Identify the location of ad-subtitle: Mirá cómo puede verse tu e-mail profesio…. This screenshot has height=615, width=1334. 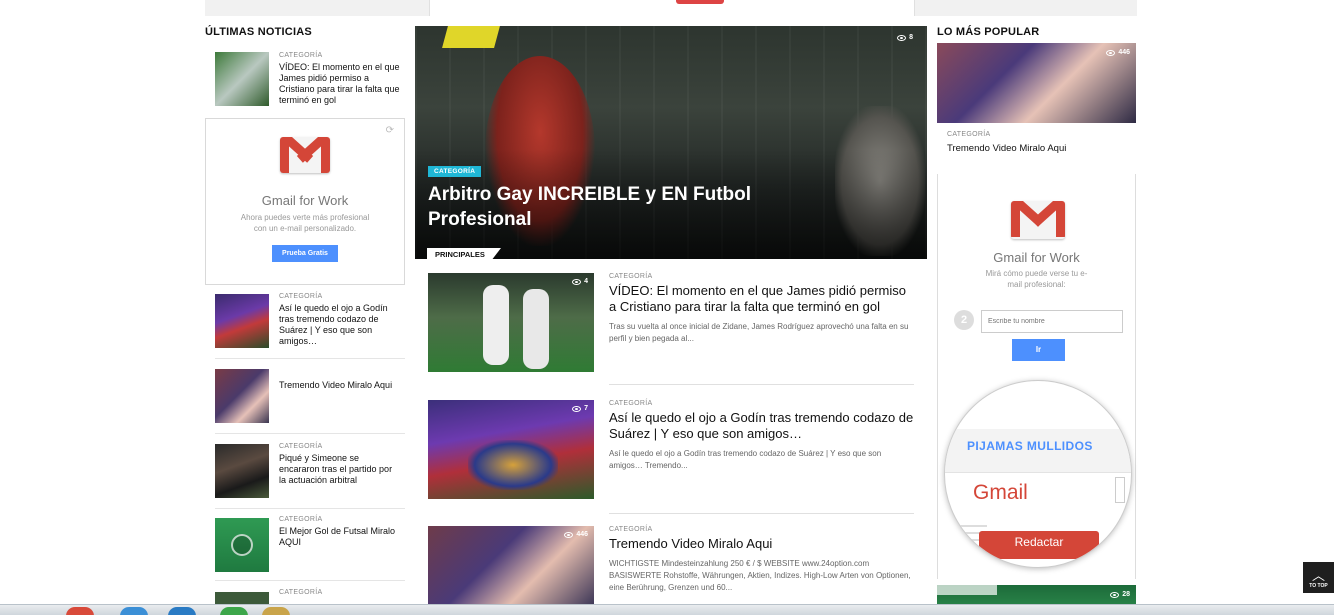
(1036, 279).